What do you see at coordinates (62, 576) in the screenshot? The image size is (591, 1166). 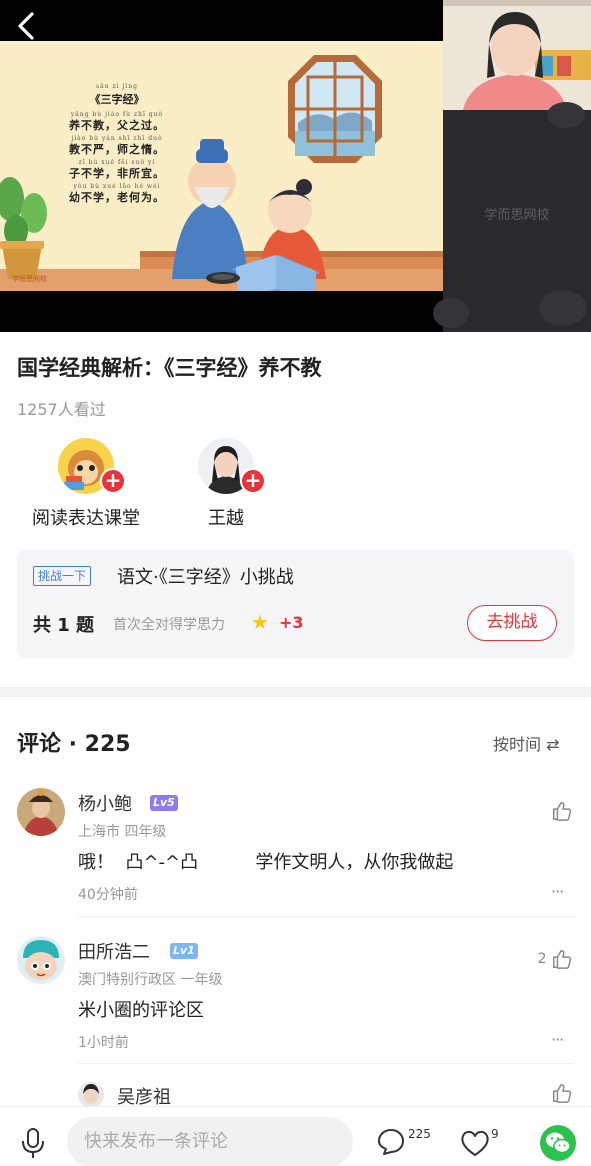 I see `challenge-tag: 挑战一下` at bounding box center [62, 576].